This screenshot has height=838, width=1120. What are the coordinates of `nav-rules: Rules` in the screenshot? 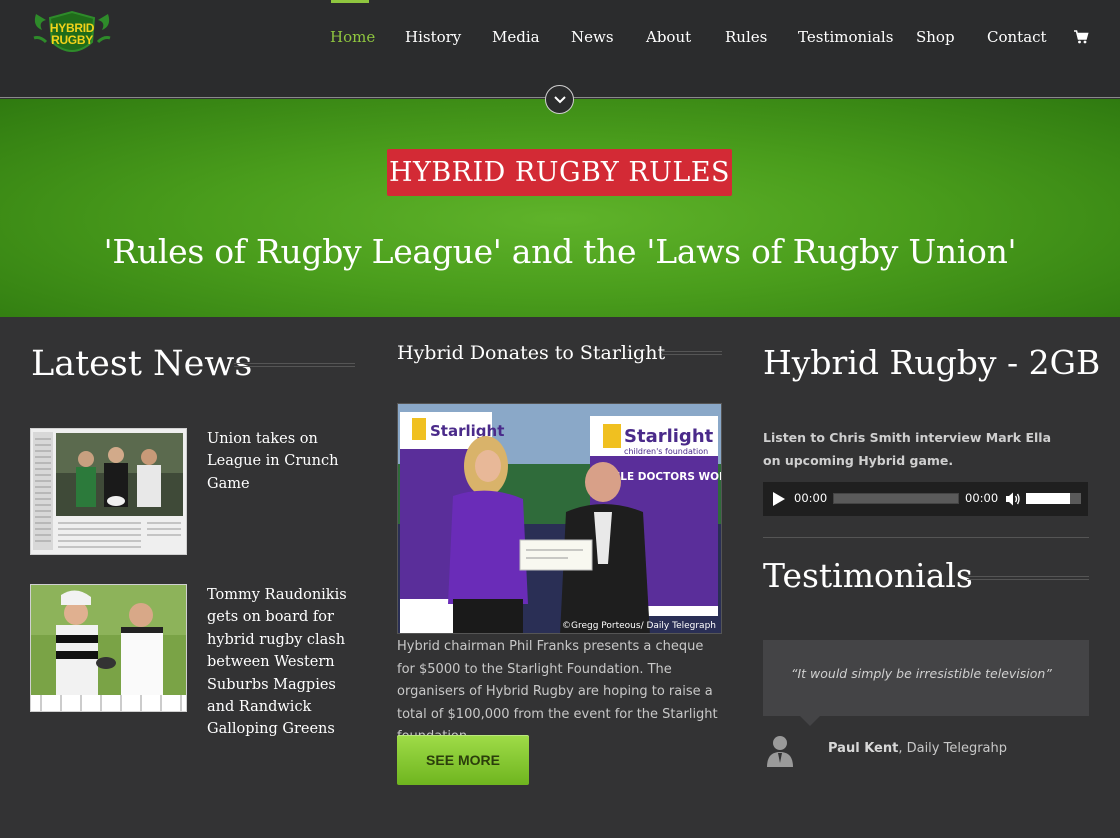 It's located at (746, 37).